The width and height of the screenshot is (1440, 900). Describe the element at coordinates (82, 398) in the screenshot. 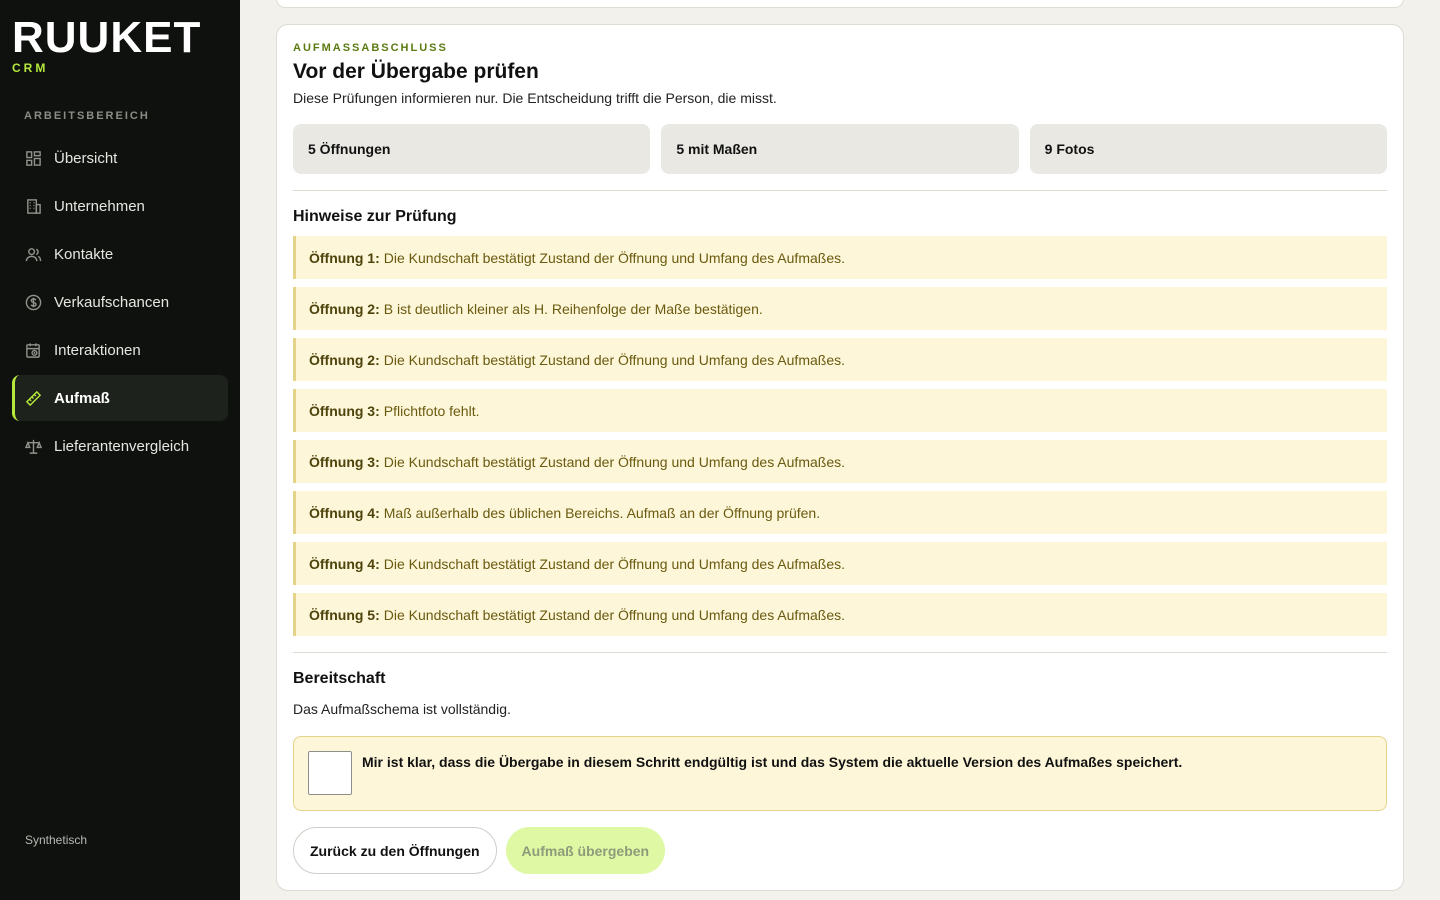

I see `sidebar-item-label: Aufmaß` at that location.